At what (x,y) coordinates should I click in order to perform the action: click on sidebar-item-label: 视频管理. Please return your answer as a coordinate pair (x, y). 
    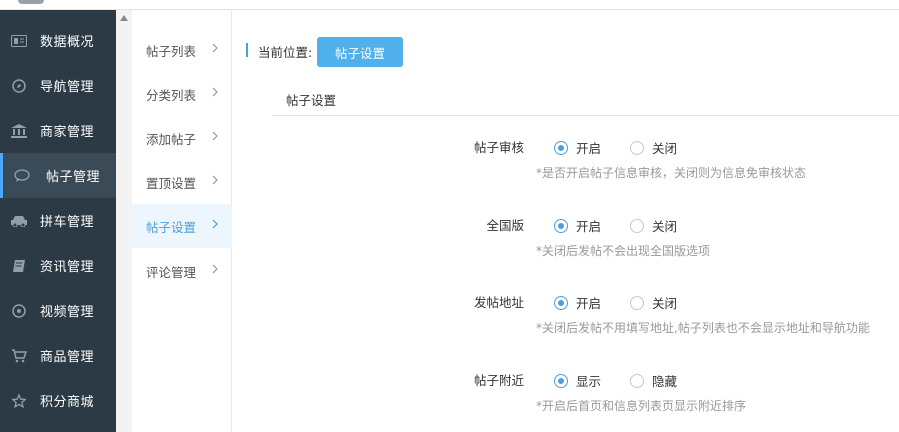
    Looking at the image, I should click on (67, 312).